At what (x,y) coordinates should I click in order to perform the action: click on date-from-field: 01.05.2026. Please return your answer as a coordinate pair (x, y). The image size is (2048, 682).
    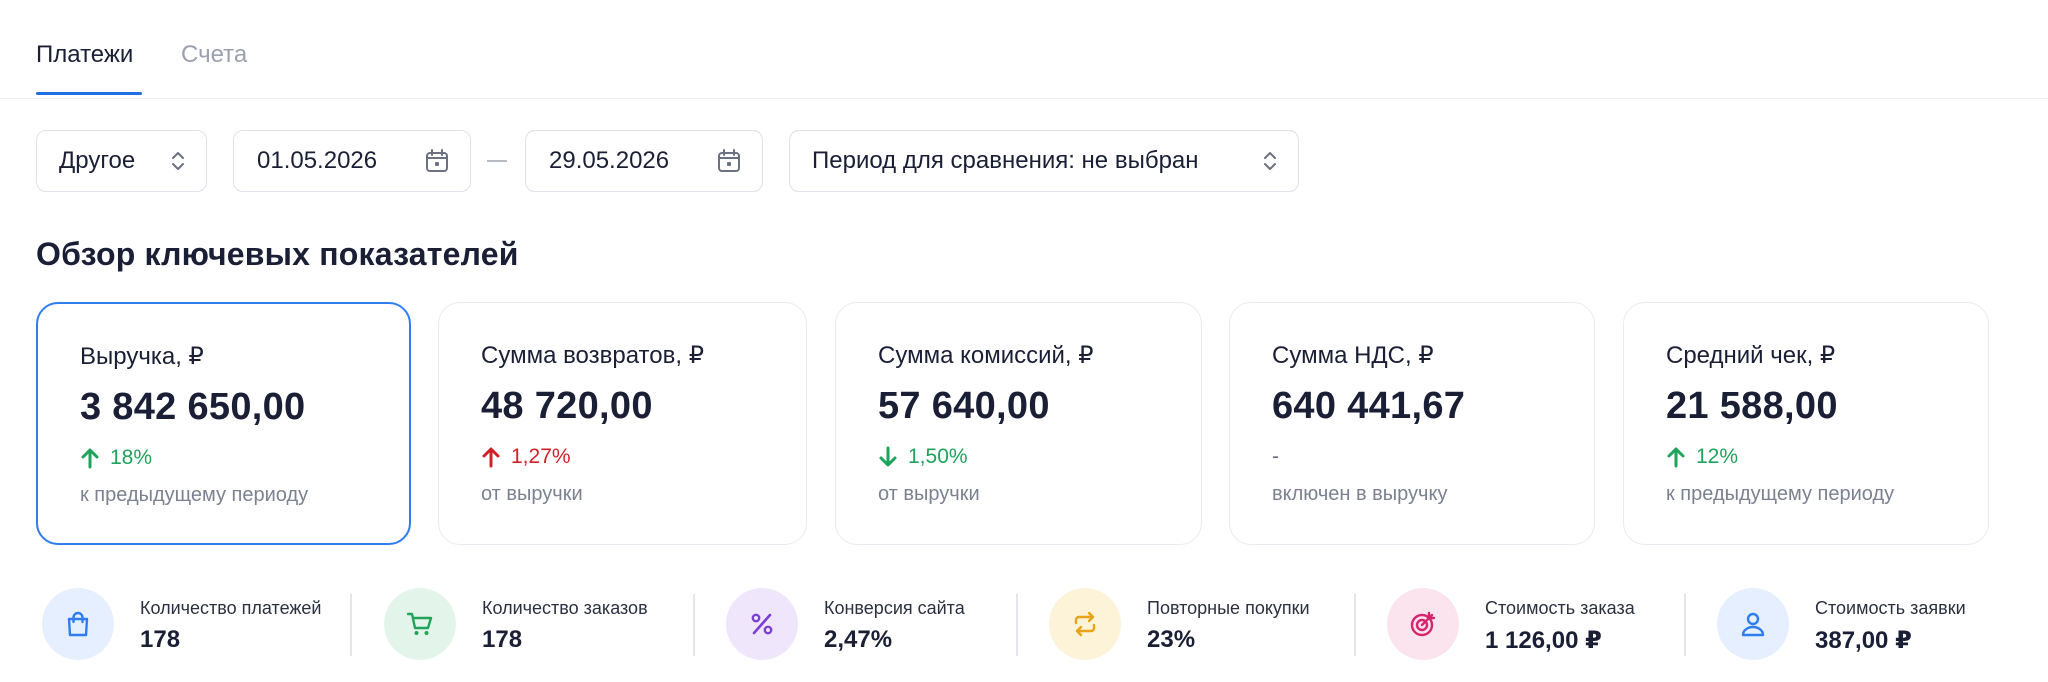
    Looking at the image, I should click on (352, 161).